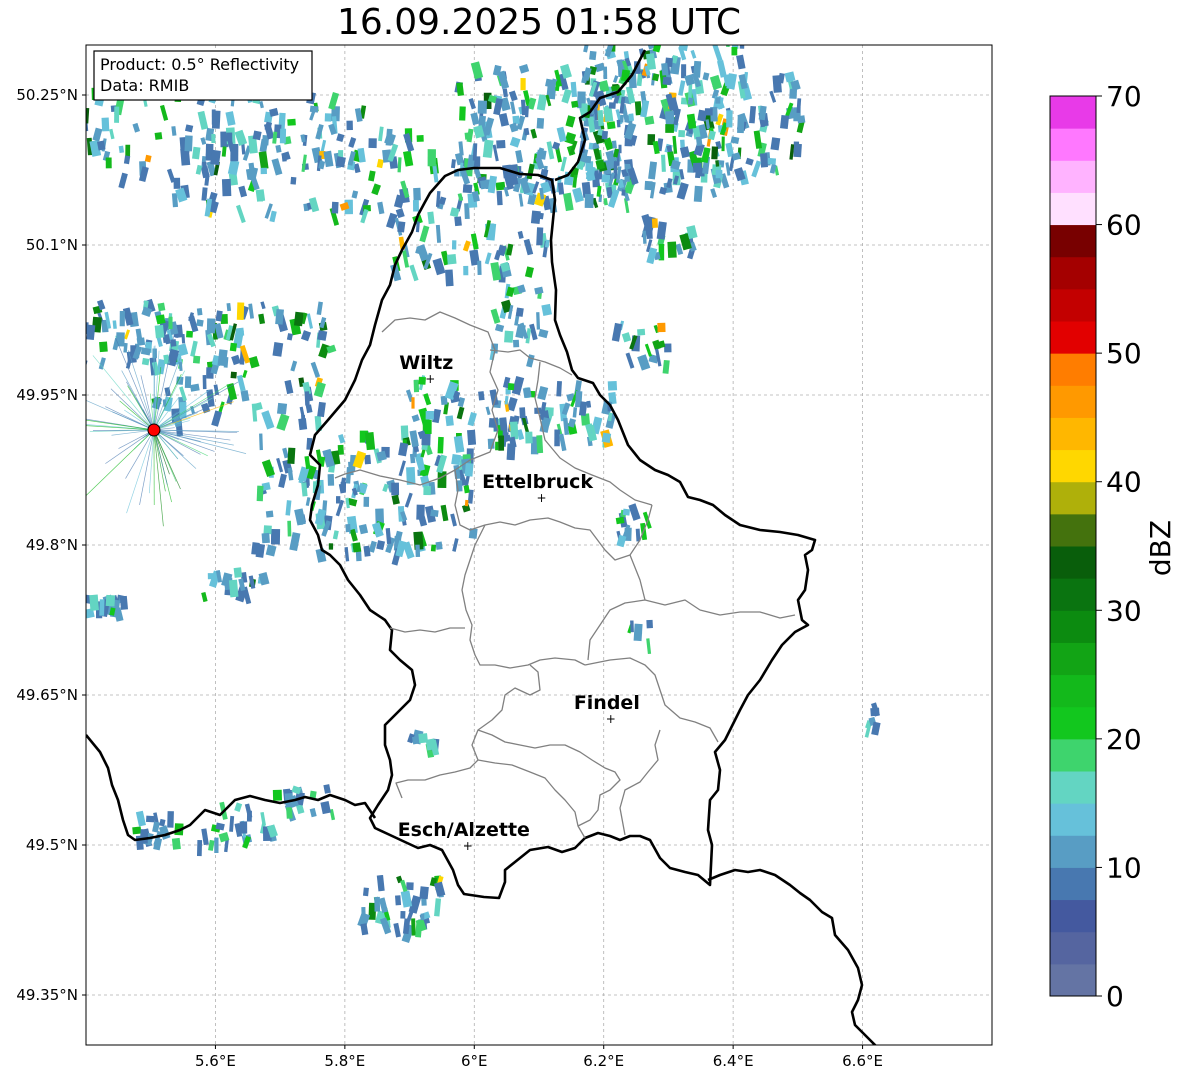 This screenshot has width=1184, height=1081. What do you see at coordinates (468, 846) in the screenshot?
I see `city-marker: +` at bounding box center [468, 846].